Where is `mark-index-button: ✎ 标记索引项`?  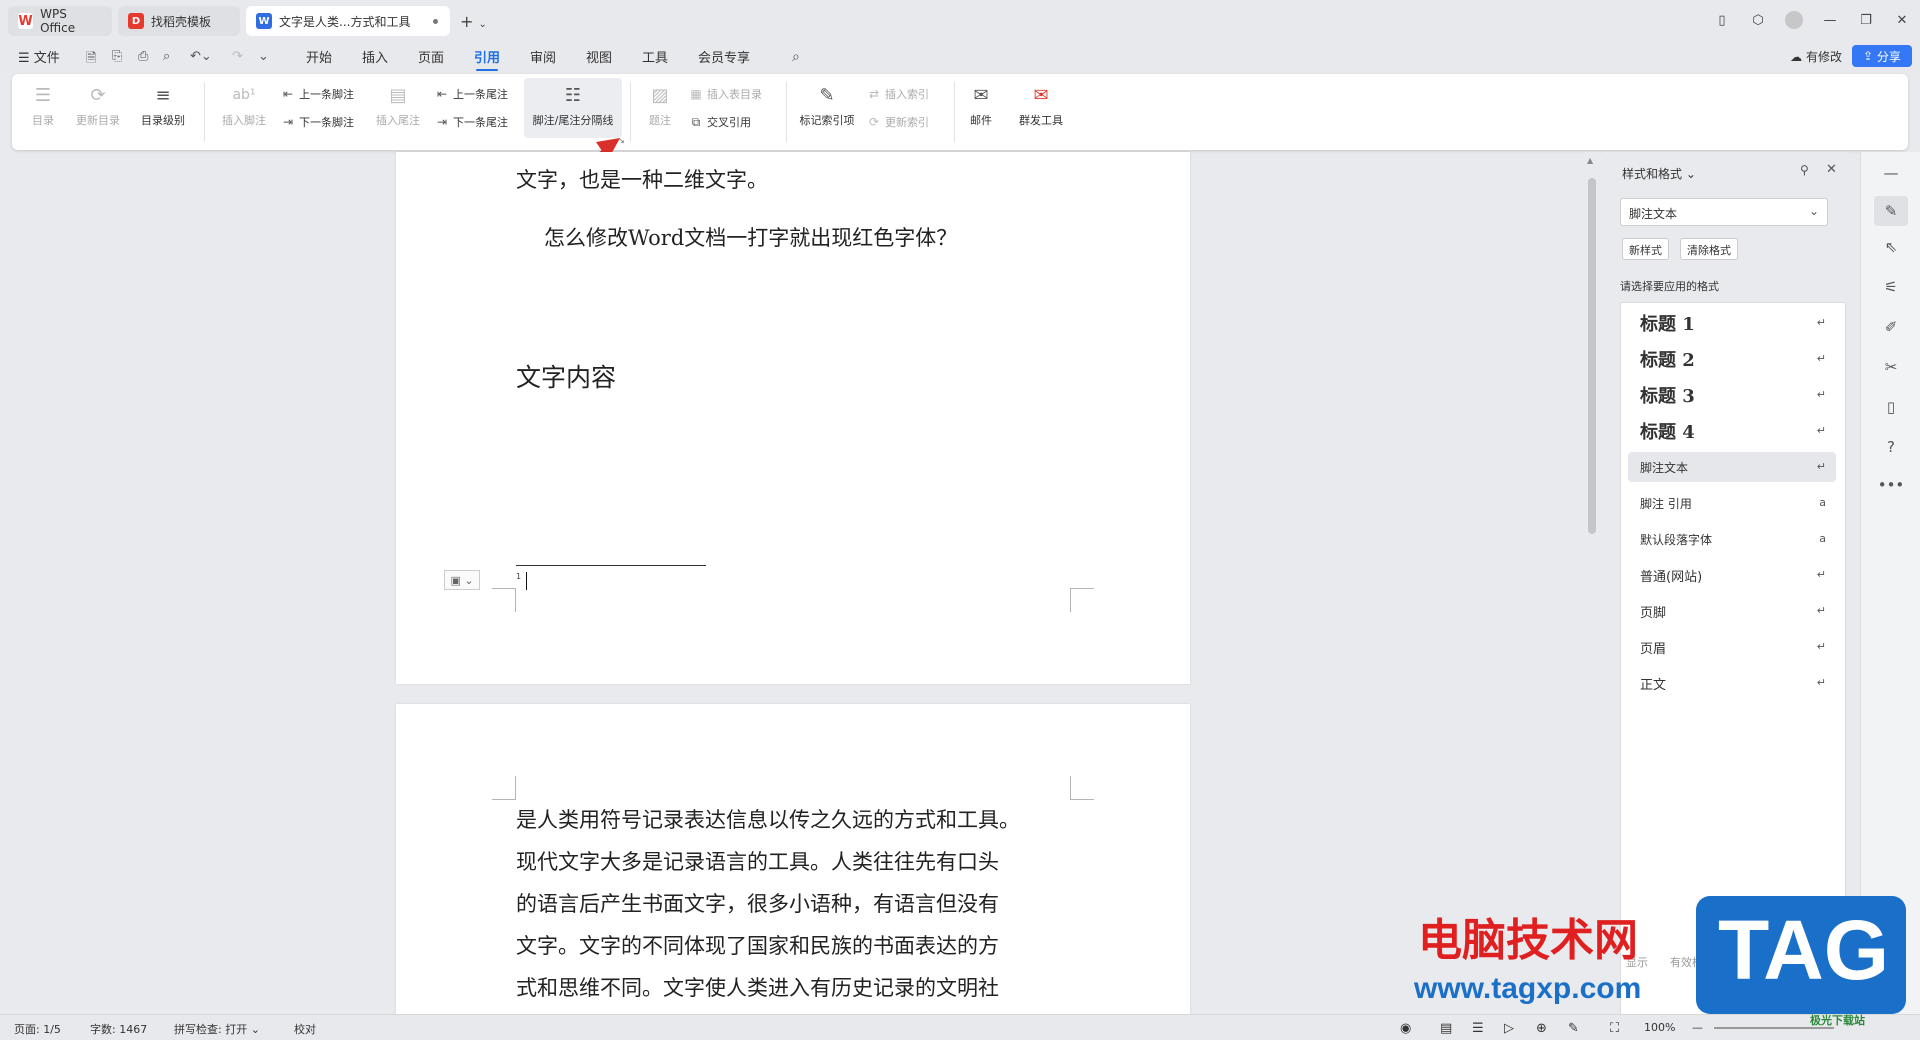
mark-index-button: ✎ 标记索引项 is located at coordinates (827, 105).